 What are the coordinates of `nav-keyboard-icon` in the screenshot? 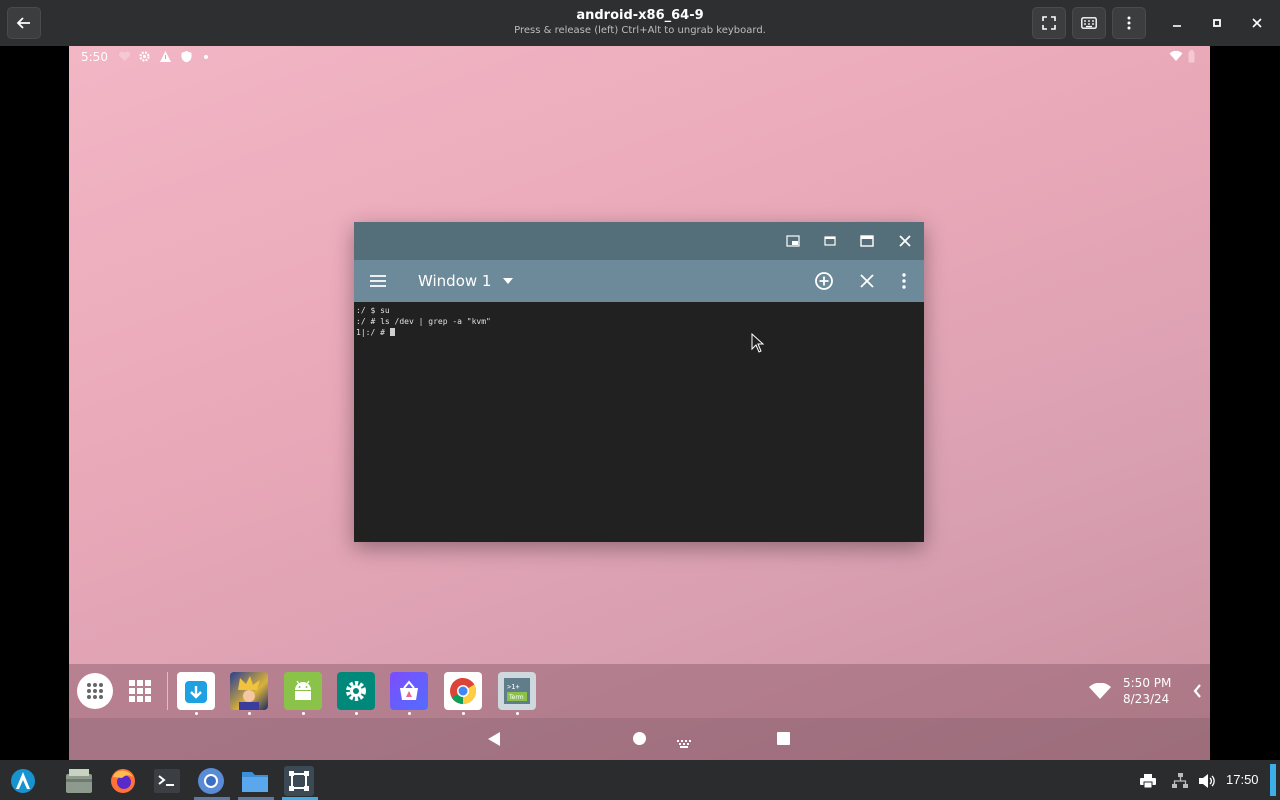 It's located at (684, 743).